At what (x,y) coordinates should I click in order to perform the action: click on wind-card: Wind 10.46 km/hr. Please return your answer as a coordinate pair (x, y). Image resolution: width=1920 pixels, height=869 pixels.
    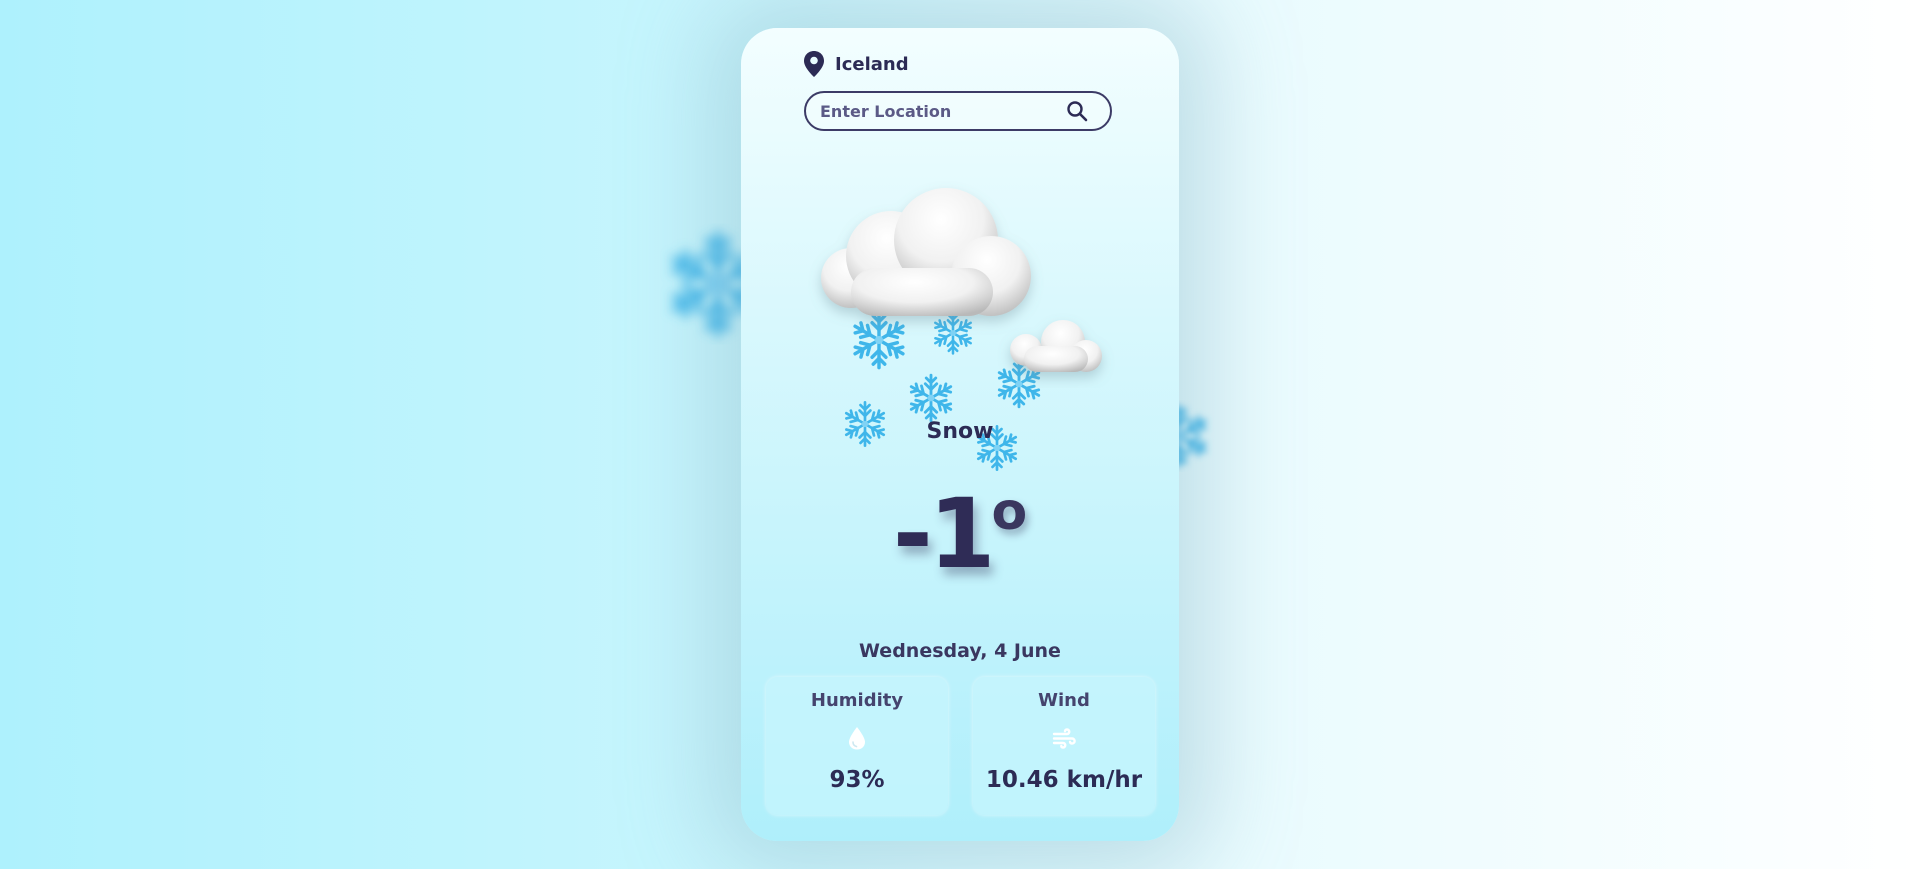
    Looking at the image, I should click on (1064, 746).